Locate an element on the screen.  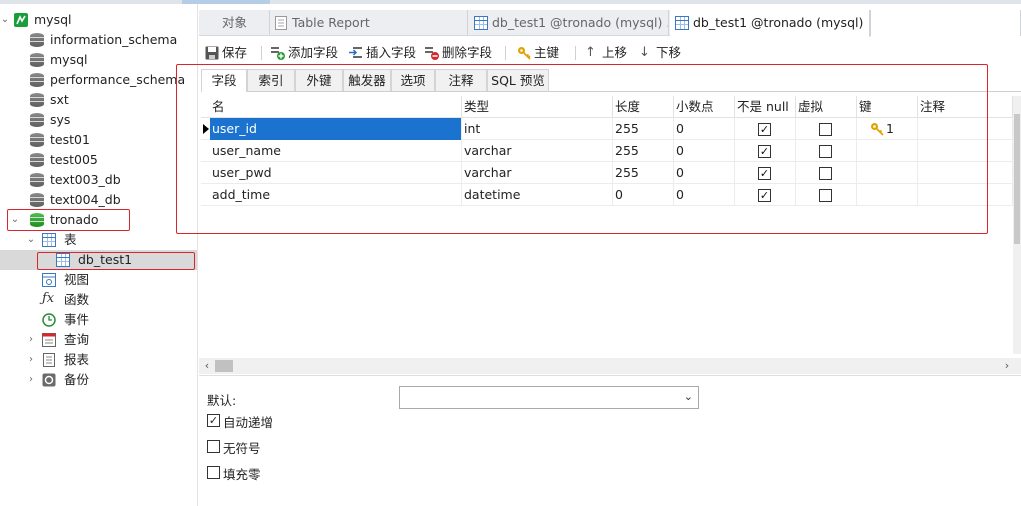
arrow-down-icon: ↓ is located at coordinates (644, 52).